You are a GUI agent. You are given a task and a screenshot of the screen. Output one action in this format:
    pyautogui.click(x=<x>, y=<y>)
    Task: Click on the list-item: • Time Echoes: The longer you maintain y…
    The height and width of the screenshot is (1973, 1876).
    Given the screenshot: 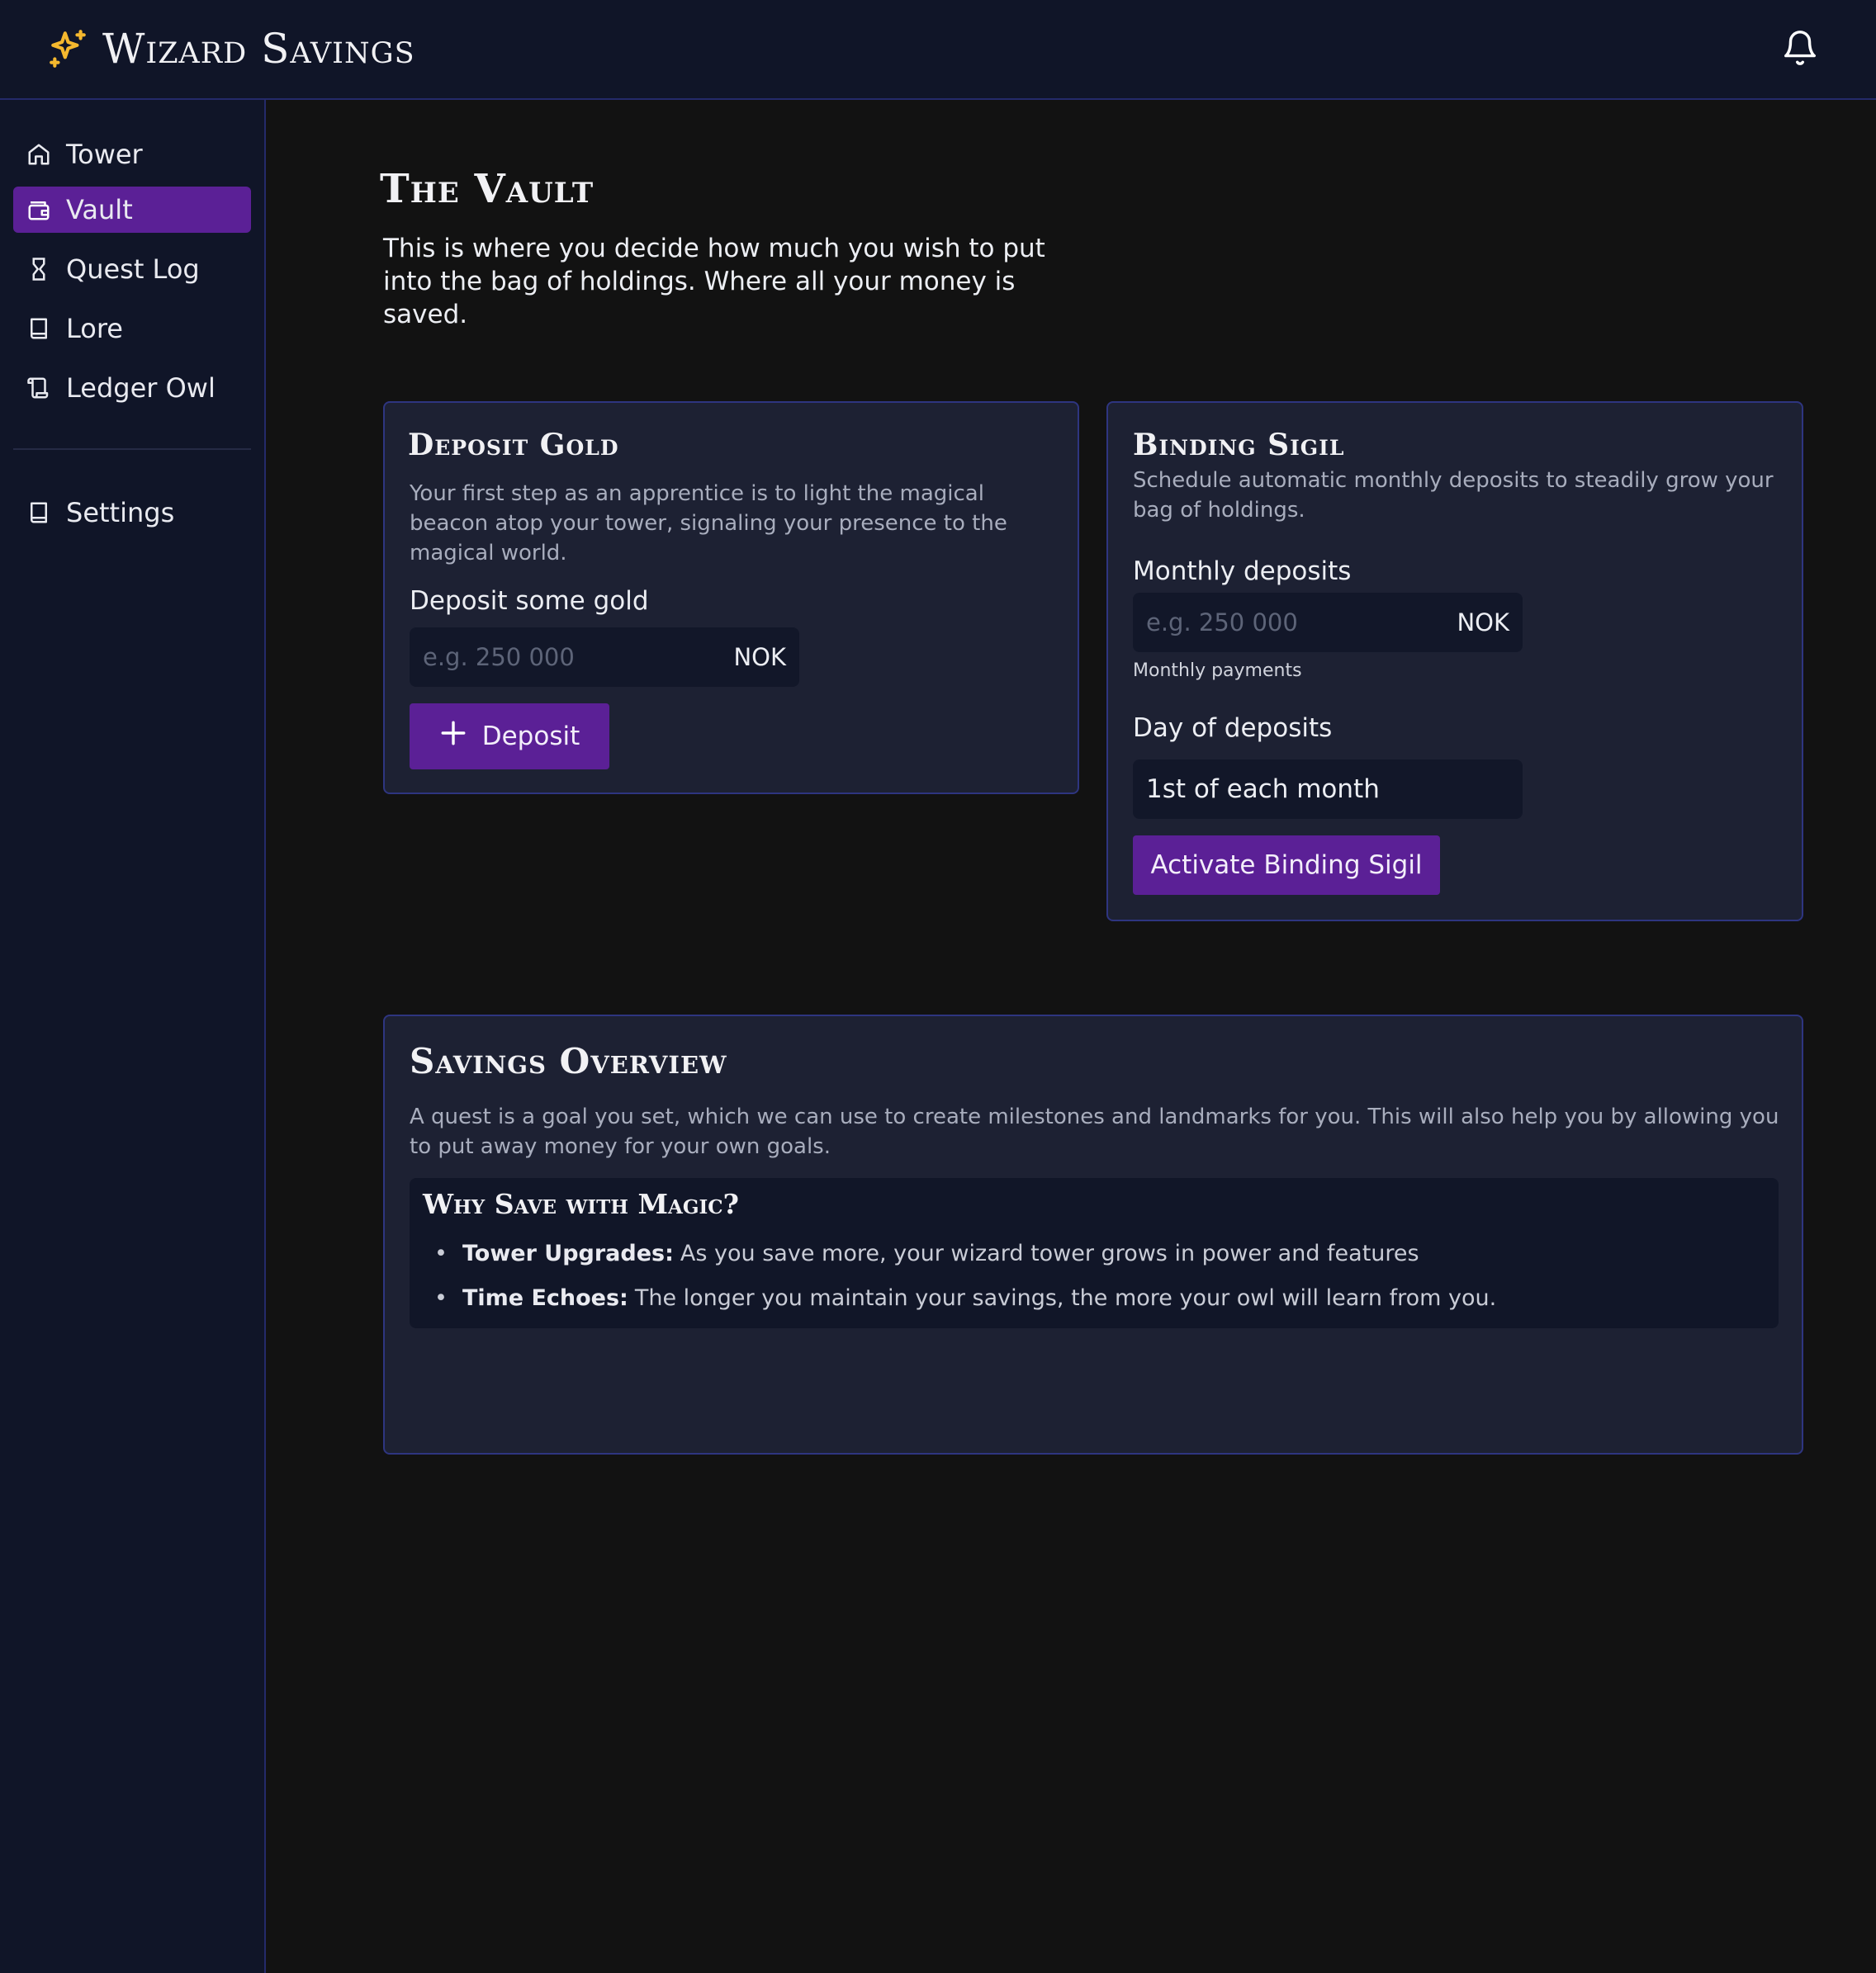 What is the action you would take?
    pyautogui.click(x=965, y=1298)
    